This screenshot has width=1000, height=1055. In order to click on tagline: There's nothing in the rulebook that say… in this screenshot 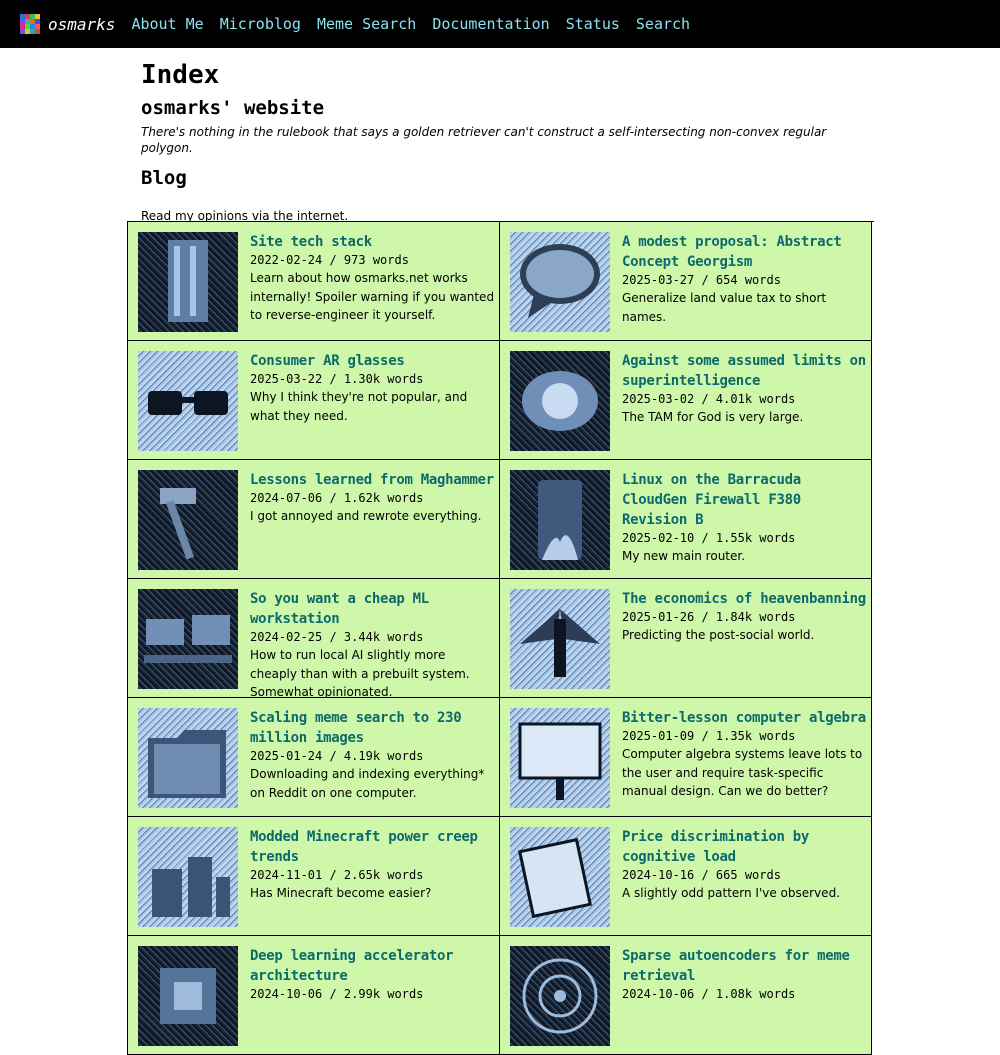, I will do `click(484, 140)`.